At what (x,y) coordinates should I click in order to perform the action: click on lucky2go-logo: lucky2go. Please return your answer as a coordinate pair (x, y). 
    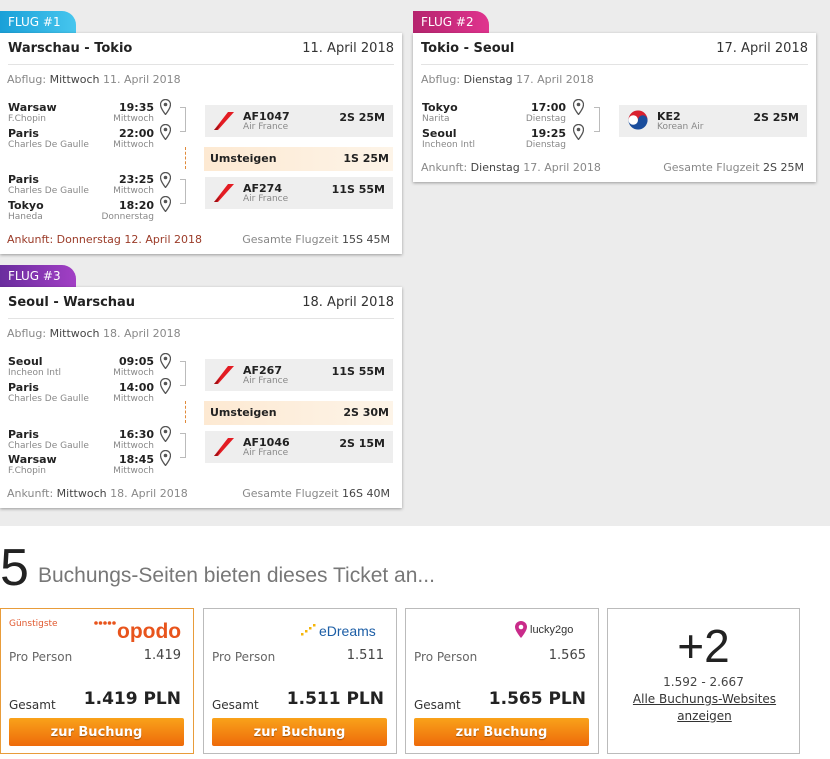
    Looking at the image, I should click on (544, 629).